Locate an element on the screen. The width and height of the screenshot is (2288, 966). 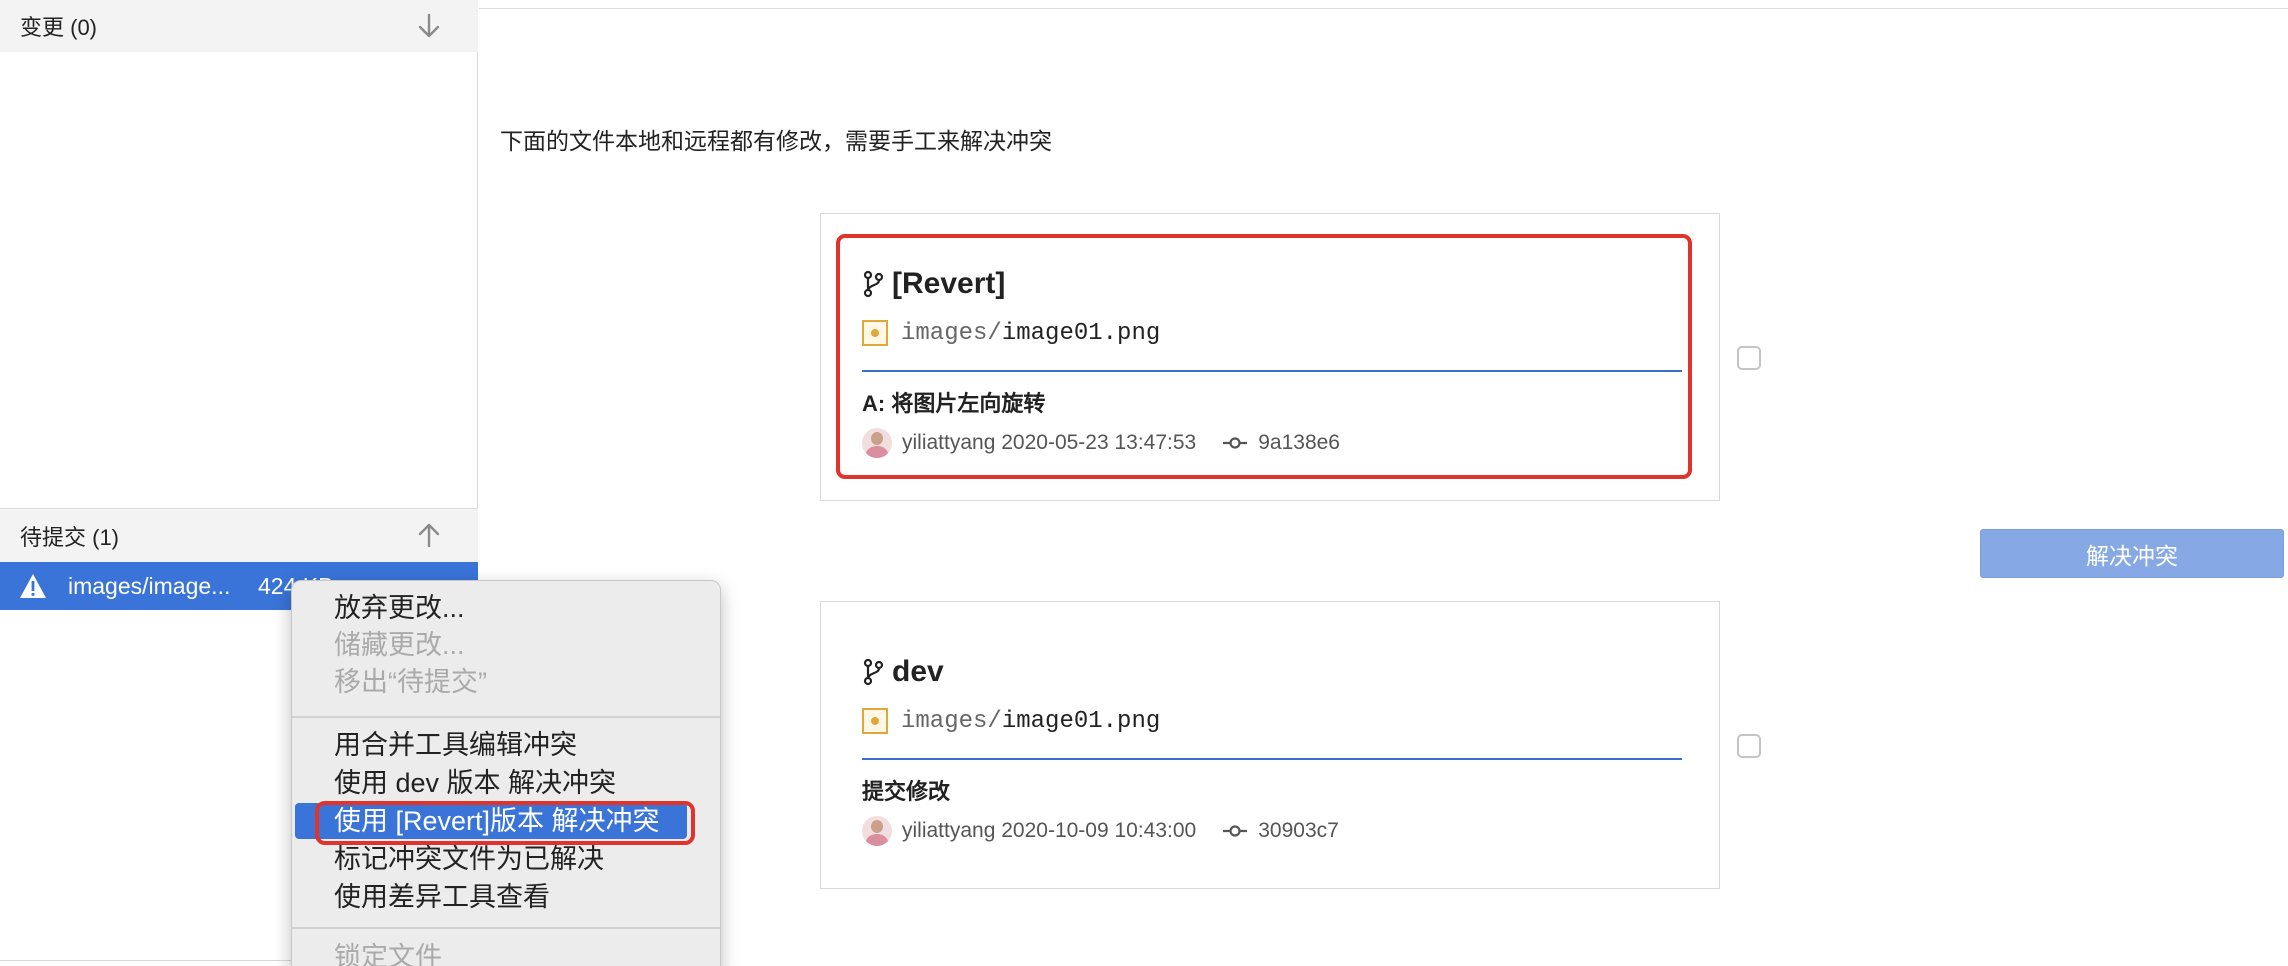
pending-section-header: 待提交 (1) is located at coordinates (239, 535).